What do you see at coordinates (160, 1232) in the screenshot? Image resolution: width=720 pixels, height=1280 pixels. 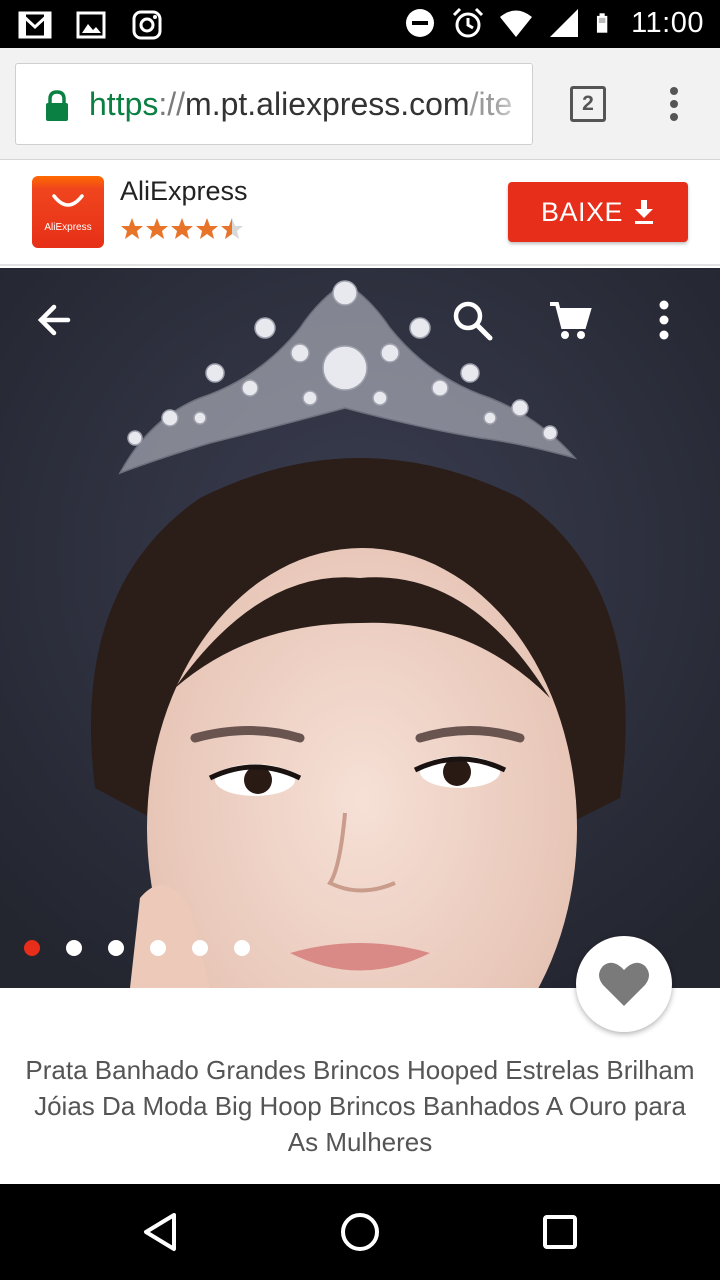 I see `back-icon` at bounding box center [160, 1232].